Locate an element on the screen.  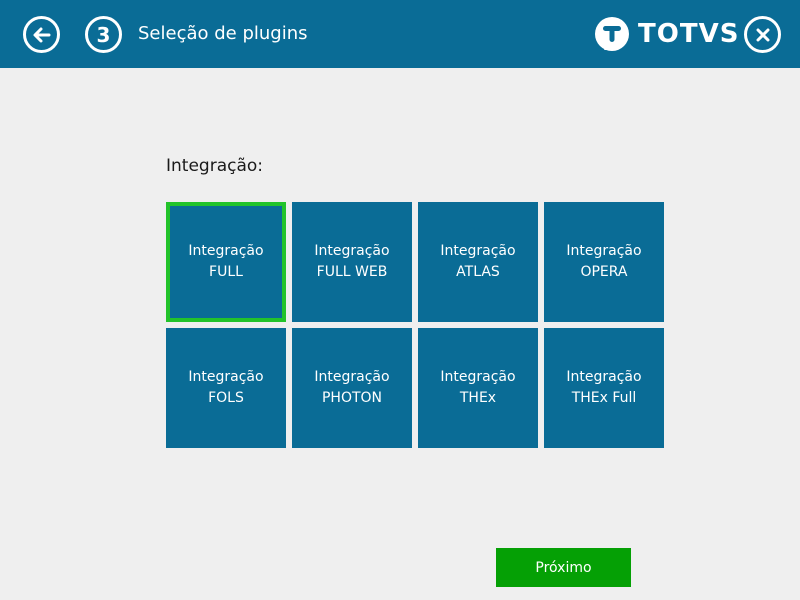
header-bar: 3 Seleção de plugins TOTVS is located at coordinates (400, 34).